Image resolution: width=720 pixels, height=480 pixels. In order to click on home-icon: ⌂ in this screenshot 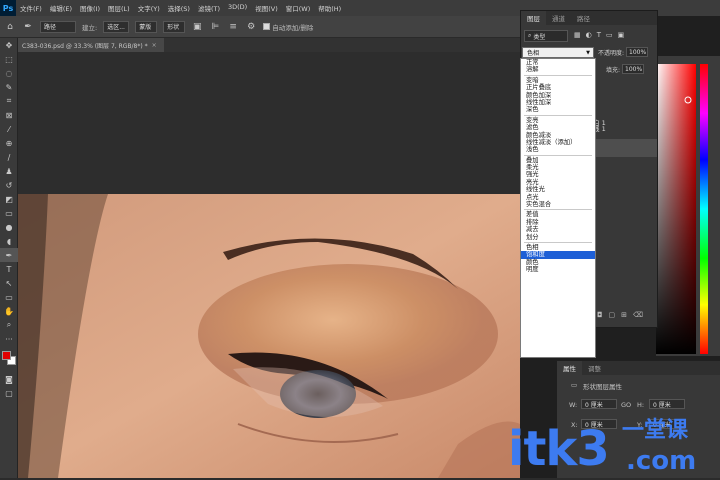, I will do `click(10, 27)`.